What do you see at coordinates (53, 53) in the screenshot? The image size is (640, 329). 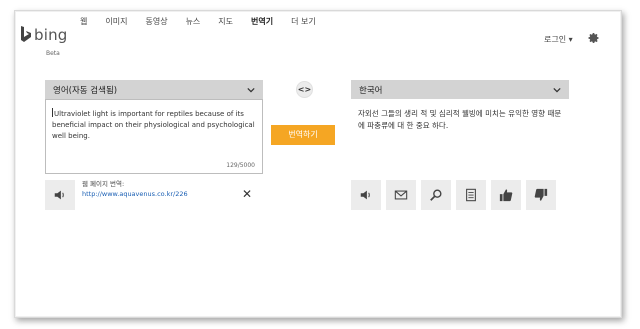 I see `logo-beta: Beta` at bounding box center [53, 53].